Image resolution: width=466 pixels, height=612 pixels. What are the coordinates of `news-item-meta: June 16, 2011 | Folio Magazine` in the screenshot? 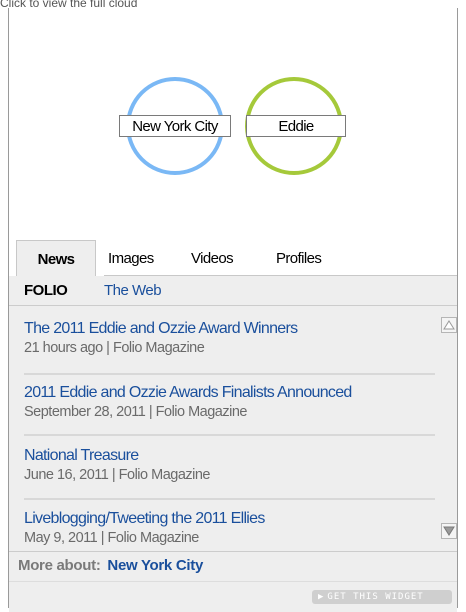 It's located at (117, 475).